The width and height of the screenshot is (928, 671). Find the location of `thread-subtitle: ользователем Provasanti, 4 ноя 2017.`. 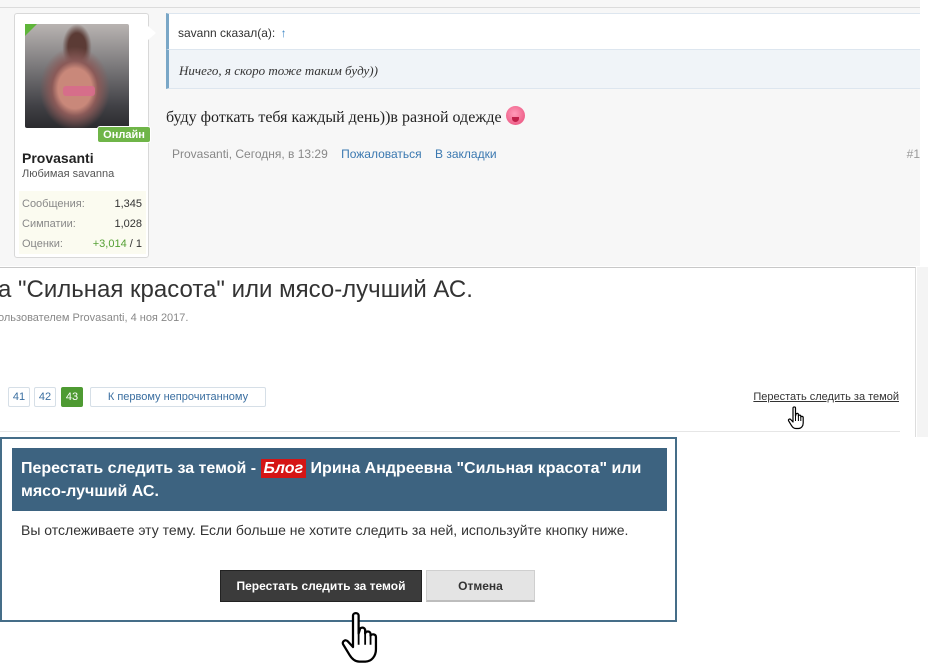

thread-subtitle: ользователем Provasanti, 4 ноя 2017. is located at coordinates (94, 318).